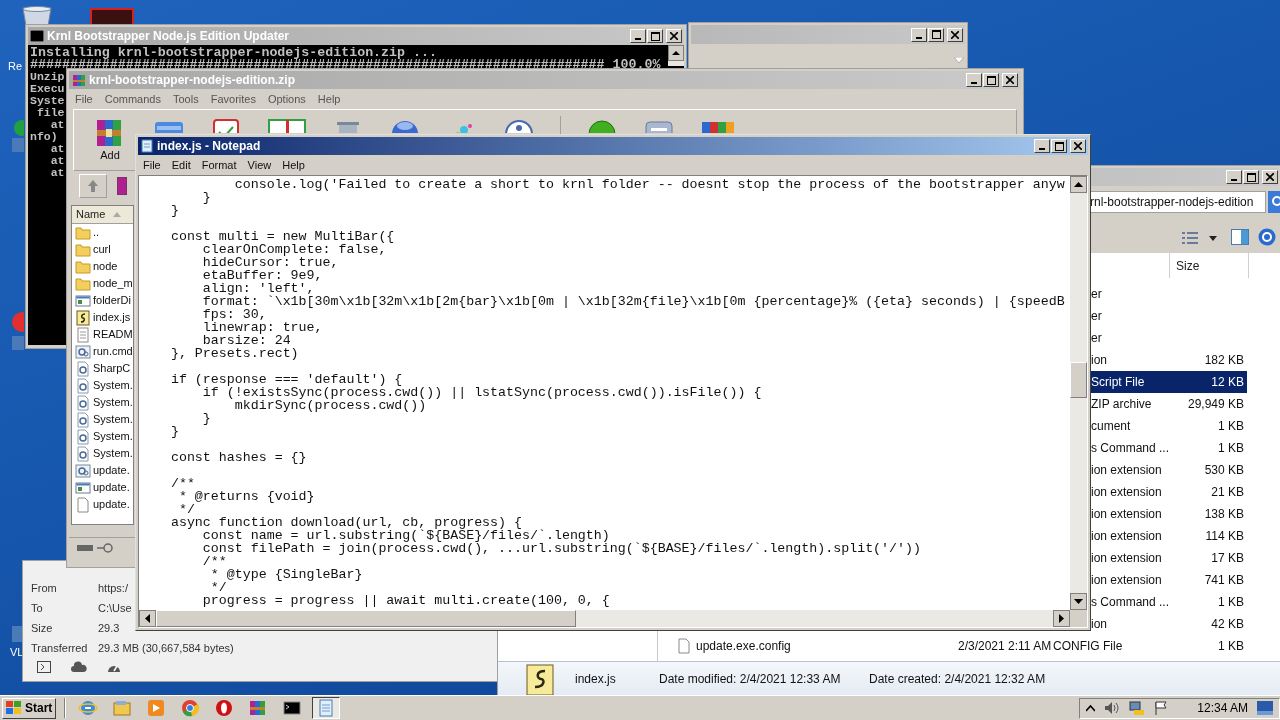  I want to click on clipboard-icon, so click(226, 124).